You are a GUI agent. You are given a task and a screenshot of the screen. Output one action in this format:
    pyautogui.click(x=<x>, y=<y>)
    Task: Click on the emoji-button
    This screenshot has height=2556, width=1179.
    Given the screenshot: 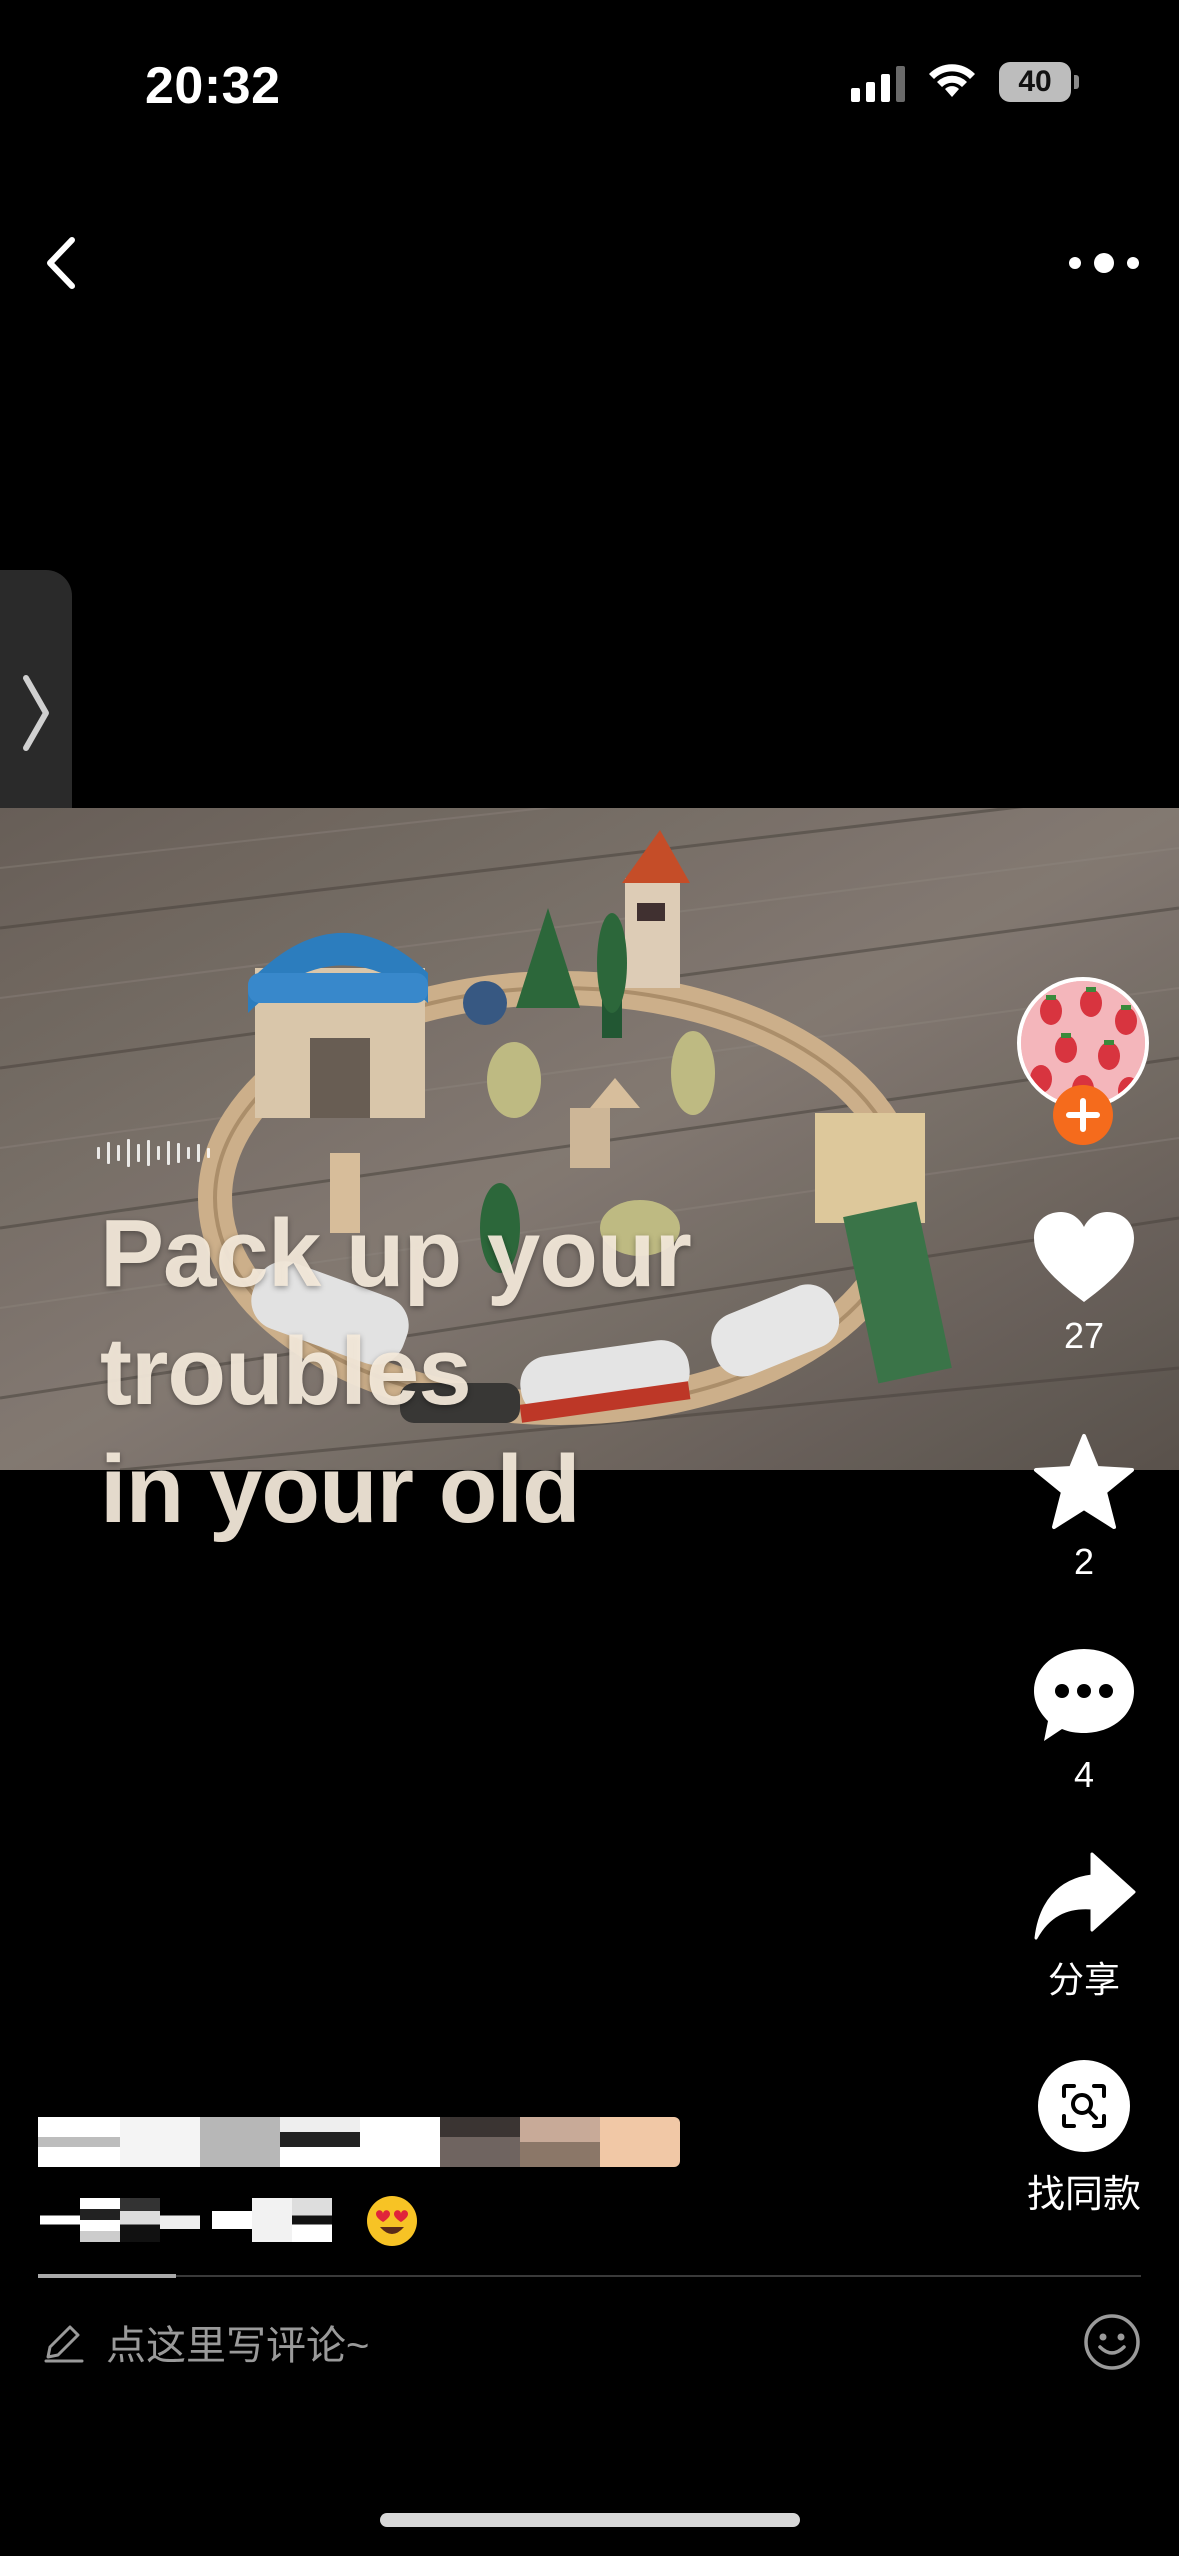 What is the action you would take?
    pyautogui.click(x=1112, y=2342)
    